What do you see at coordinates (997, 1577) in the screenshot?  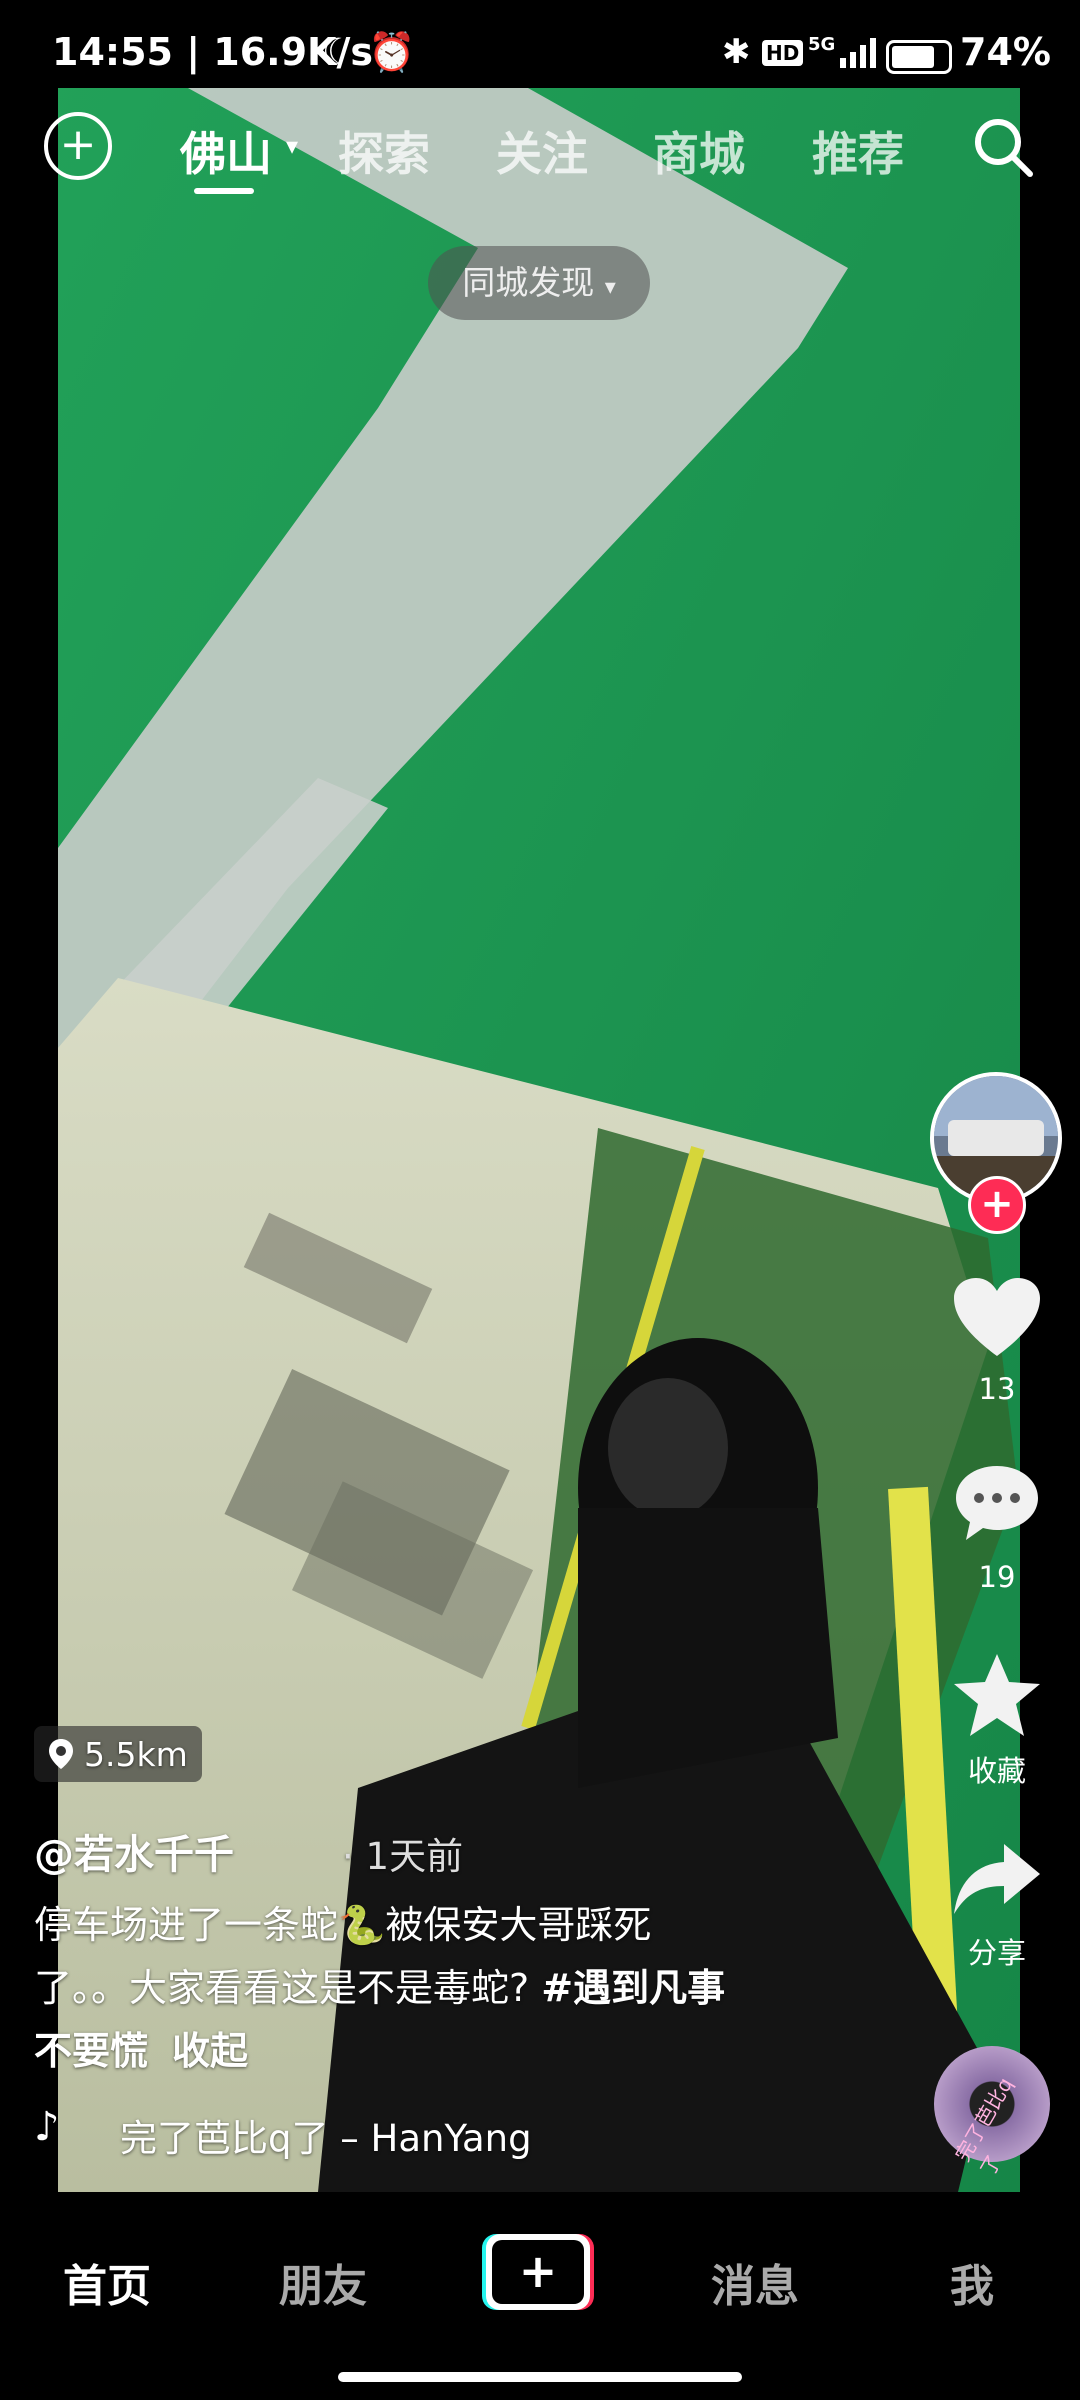 I see `comment-count: 19` at bounding box center [997, 1577].